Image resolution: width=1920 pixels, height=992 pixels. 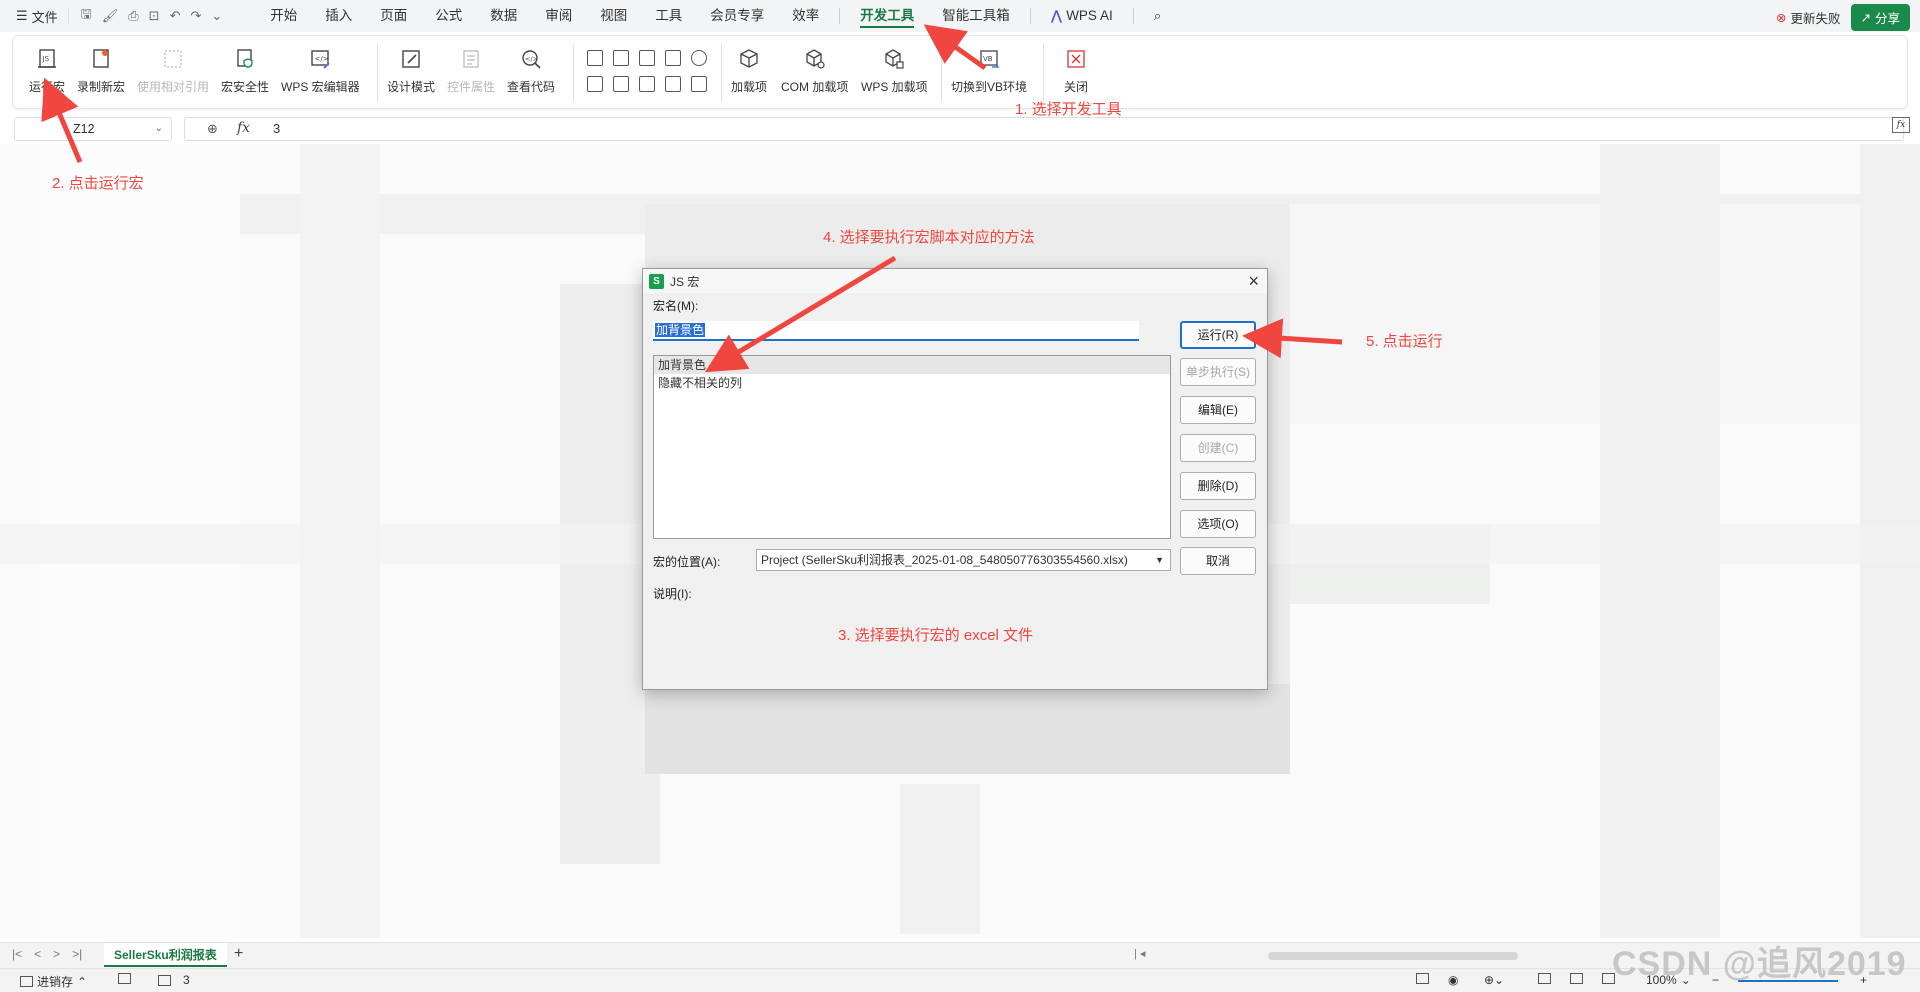 I want to click on listbox-control-icon, so click(x=673, y=84).